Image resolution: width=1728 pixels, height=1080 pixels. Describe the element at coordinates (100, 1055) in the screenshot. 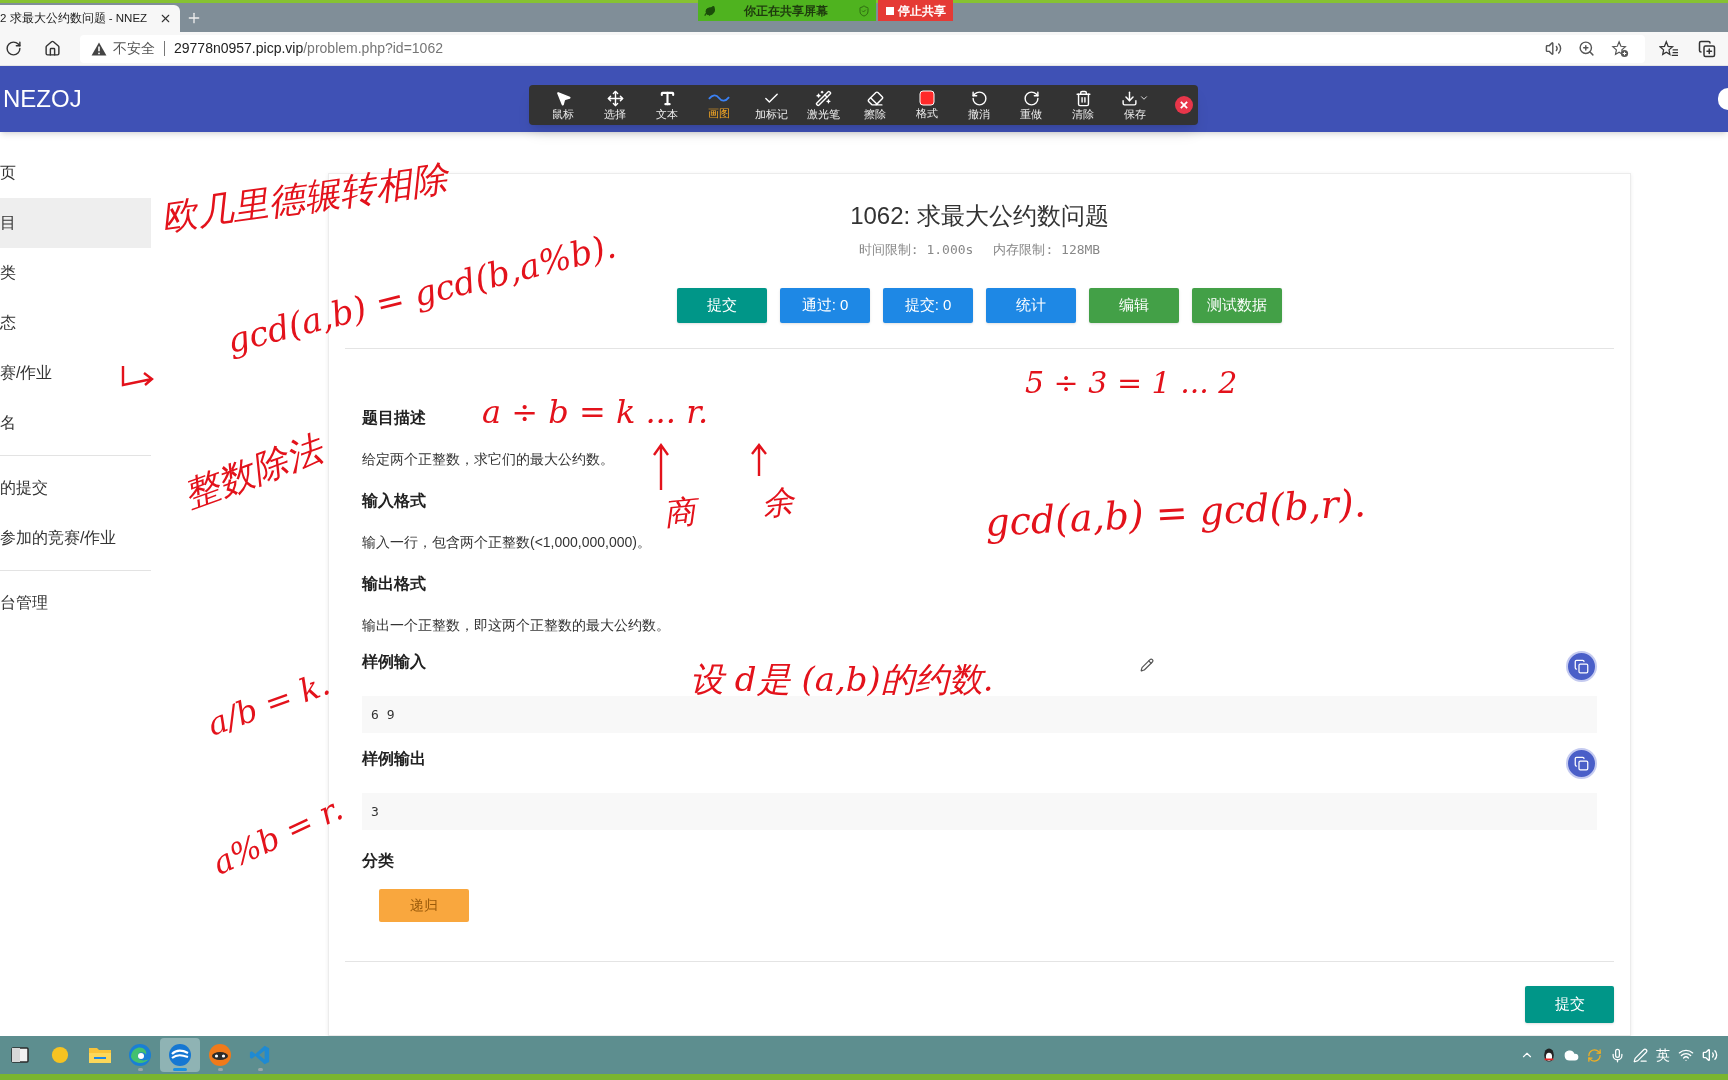

I see `folder-icon` at that location.